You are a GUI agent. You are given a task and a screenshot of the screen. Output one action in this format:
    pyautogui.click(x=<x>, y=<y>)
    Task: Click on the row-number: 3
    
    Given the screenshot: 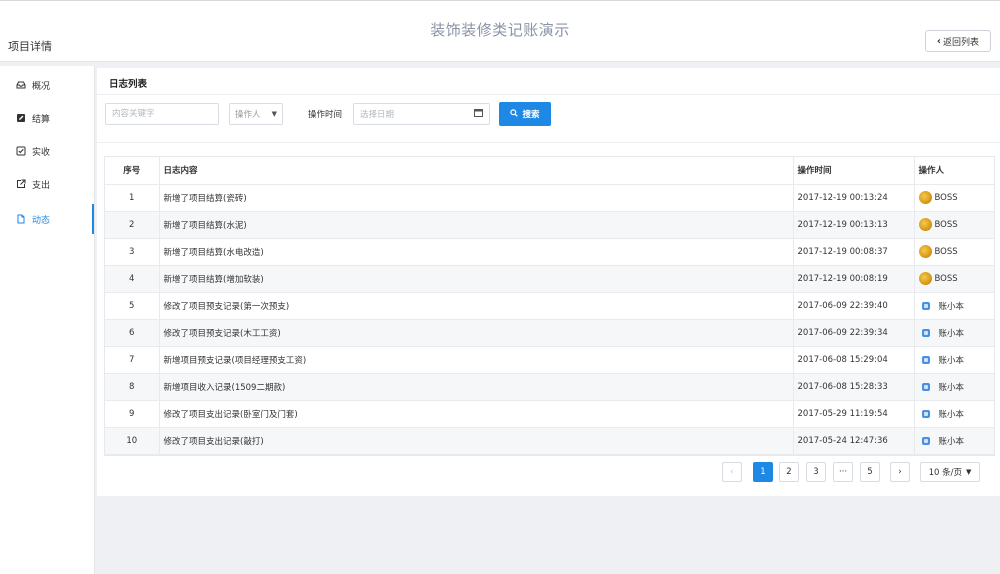 What is the action you would take?
    pyautogui.click(x=132, y=252)
    